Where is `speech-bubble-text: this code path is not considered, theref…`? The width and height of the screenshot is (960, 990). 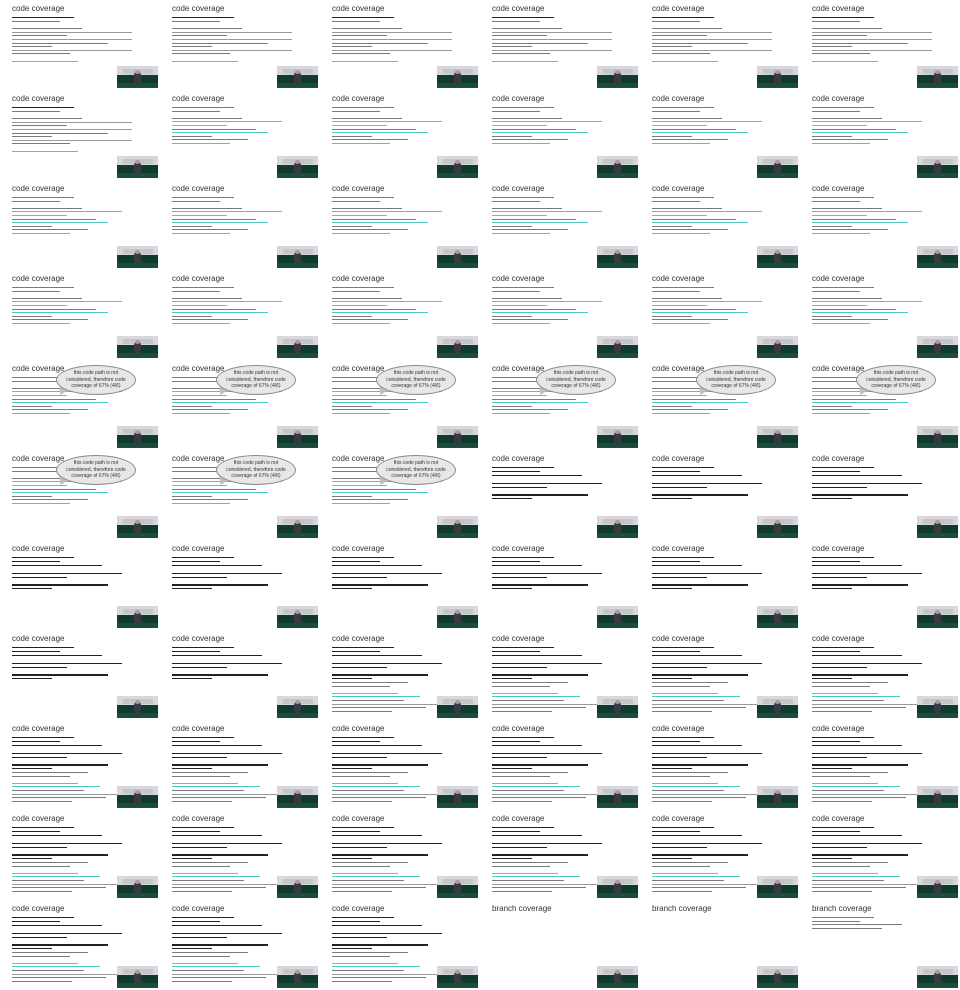
speech-bubble-text: this code path is not considered, theref… is located at coordinates (256, 380).